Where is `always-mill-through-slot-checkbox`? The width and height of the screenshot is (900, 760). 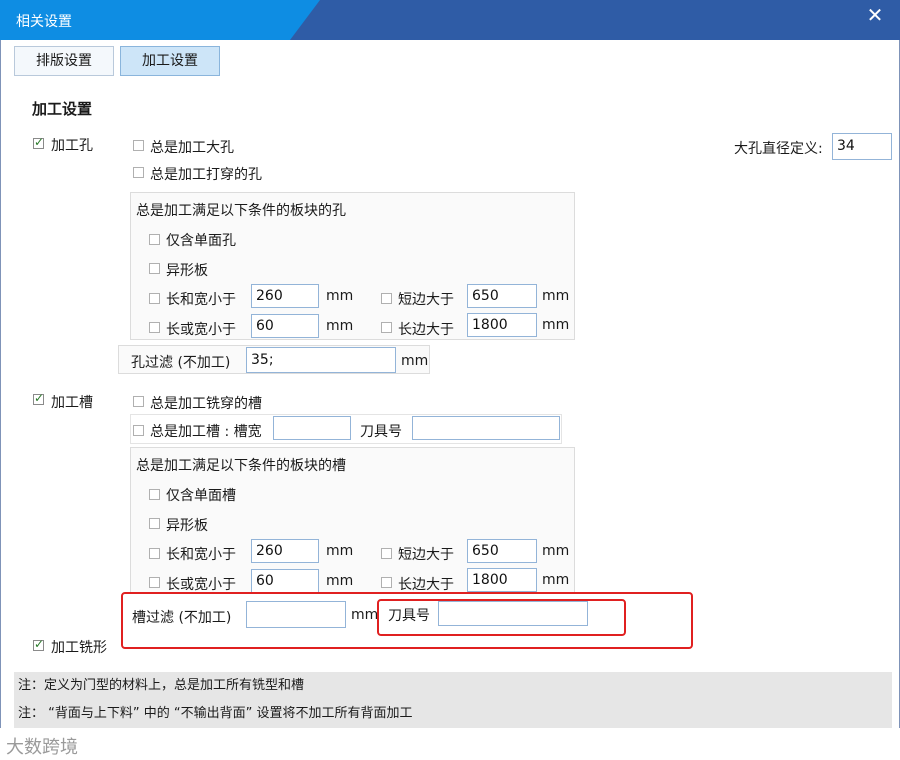
always-mill-through-slot-checkbox is located at coordinates (138, 401).